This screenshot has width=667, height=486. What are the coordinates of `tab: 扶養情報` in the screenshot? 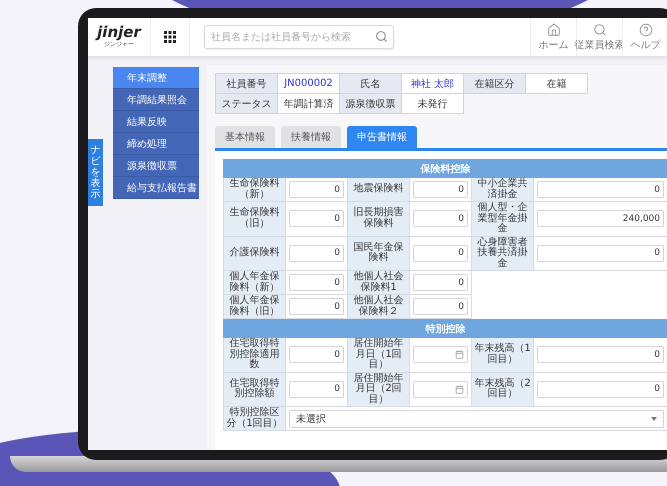 It's located at (311, 137).